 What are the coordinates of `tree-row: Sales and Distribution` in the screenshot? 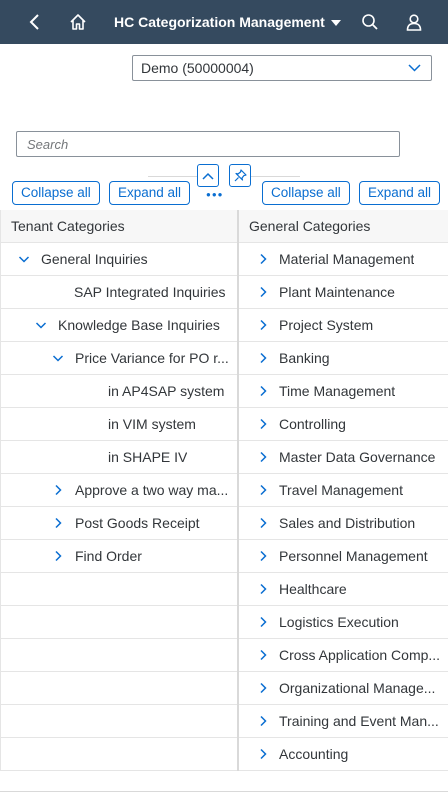 It's located at (343, 523).